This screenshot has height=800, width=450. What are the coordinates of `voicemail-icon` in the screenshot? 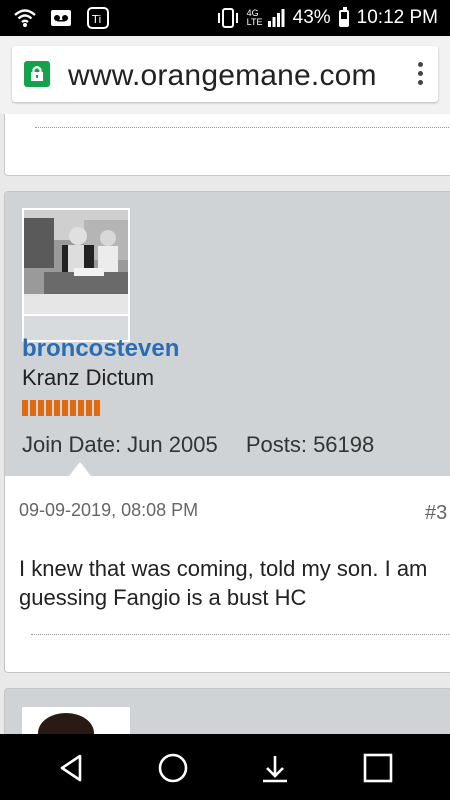 It's located at (61, 18).